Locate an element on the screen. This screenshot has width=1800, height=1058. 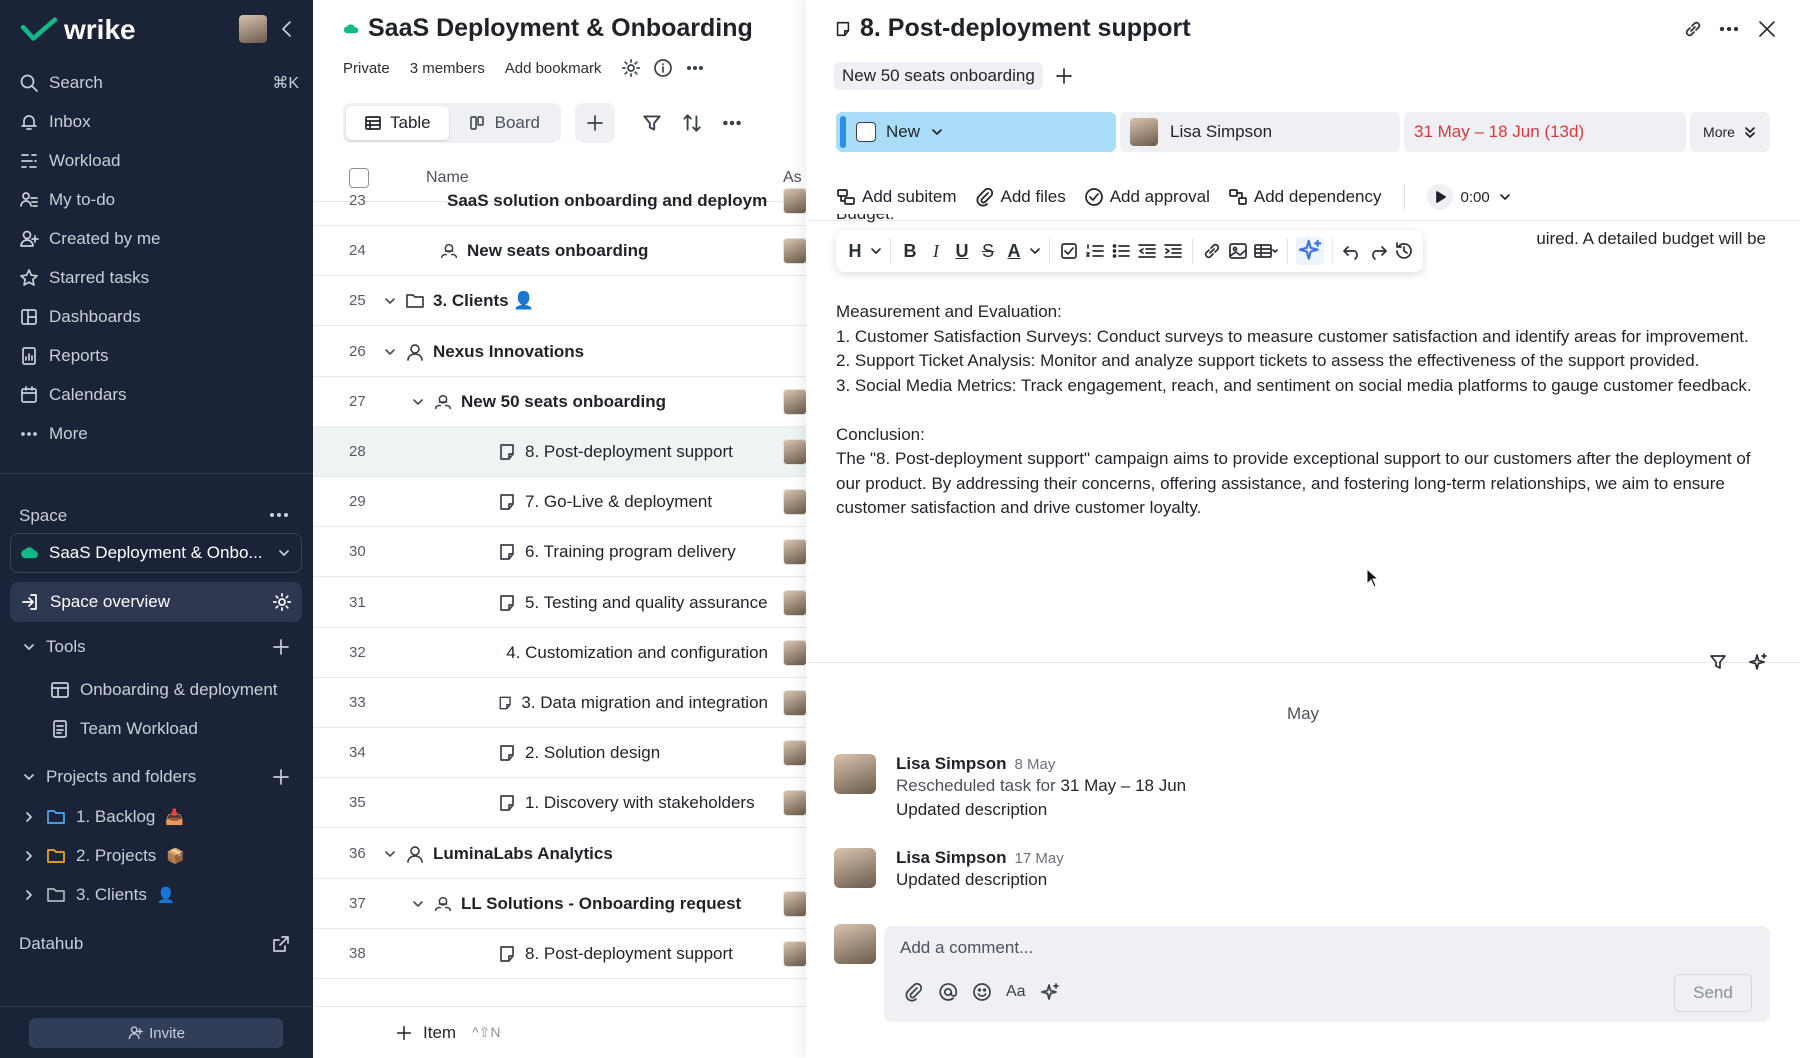
redo-icon is located at coordinates (1378, 251).